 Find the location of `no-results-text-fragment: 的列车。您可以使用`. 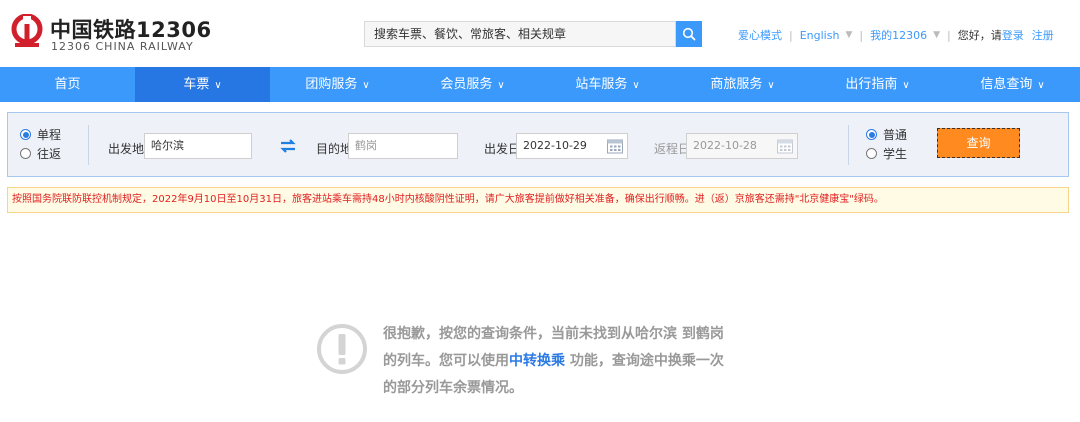

no-results-text-fragment: 的列车。您可以使用 is located at coordinates (446, 361).